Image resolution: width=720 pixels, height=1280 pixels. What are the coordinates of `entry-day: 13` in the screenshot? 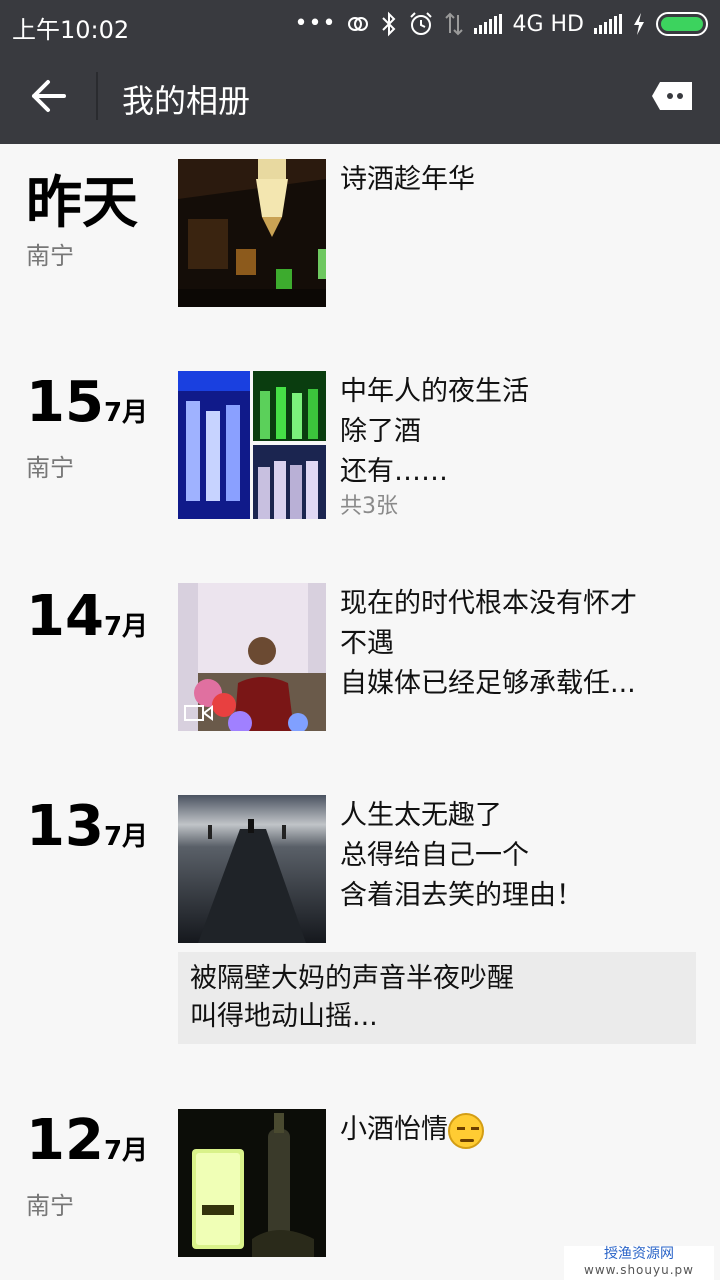 It's located at (65, 826).